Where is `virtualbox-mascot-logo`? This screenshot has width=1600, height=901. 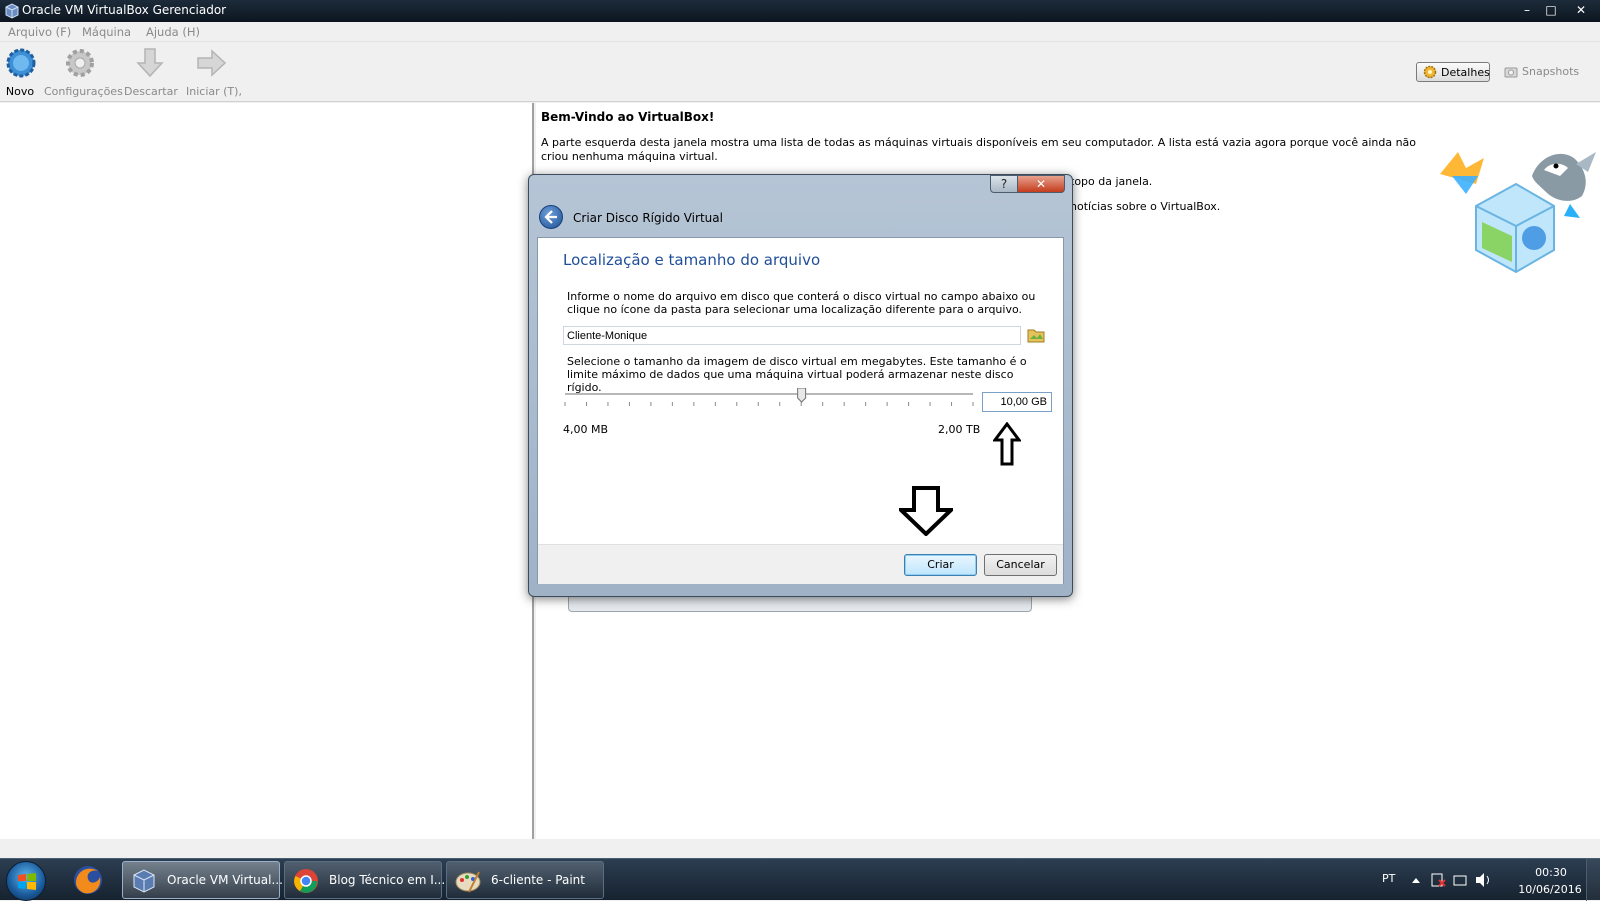
virtualbox-mascot-logo is located at coordinates (1518, 213).